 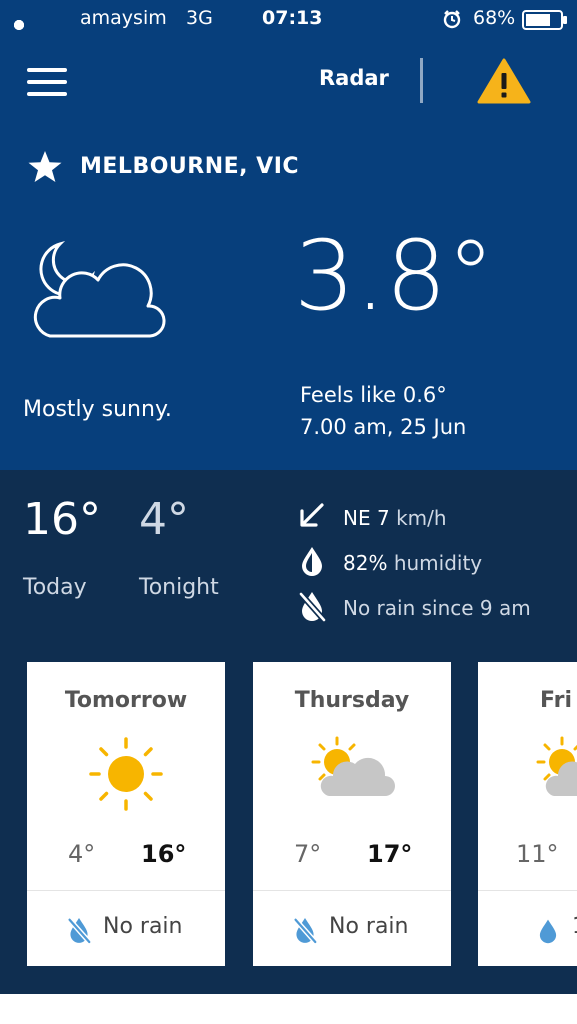 What do you see at coordinates (199, 18) in the screenshot?
I see `network-type: 3G` at bounding box center [199, 18].